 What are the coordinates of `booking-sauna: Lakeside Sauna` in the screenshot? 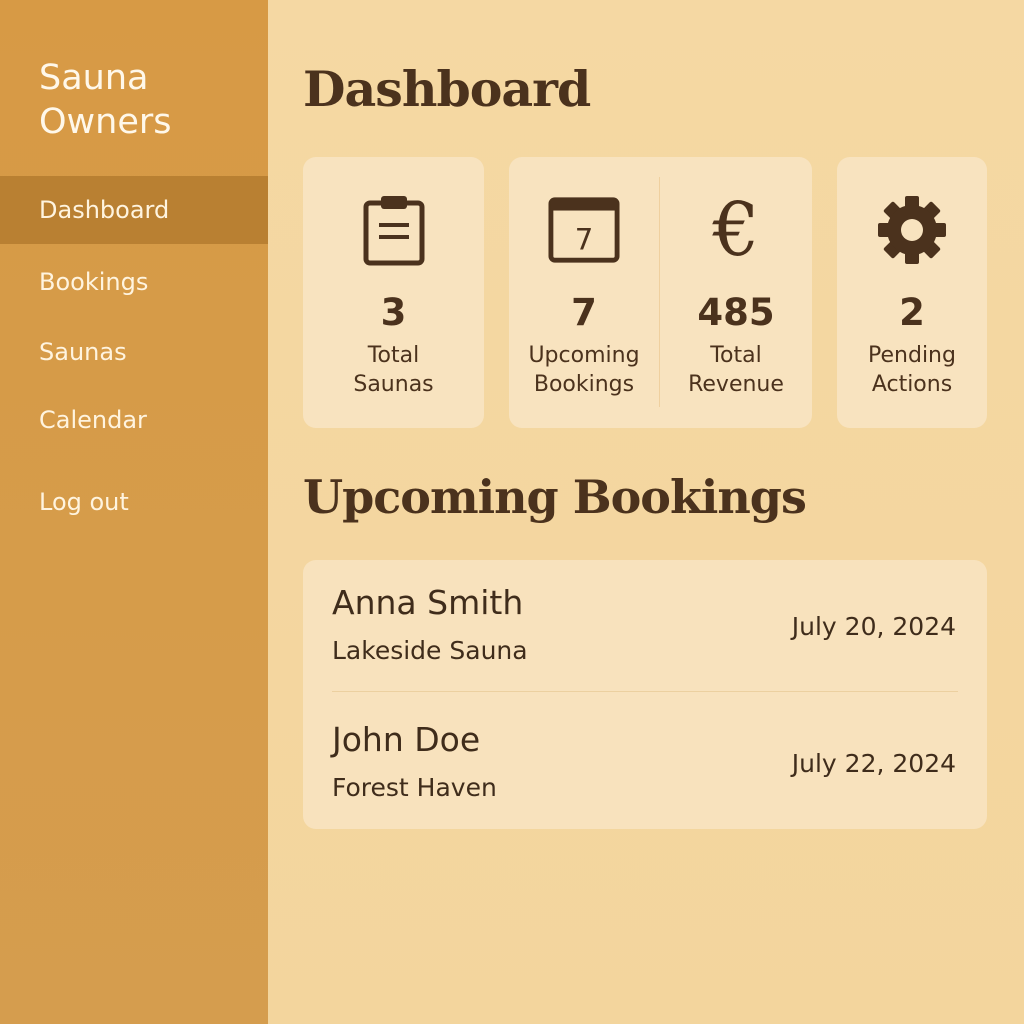 It's located at (430, 650).